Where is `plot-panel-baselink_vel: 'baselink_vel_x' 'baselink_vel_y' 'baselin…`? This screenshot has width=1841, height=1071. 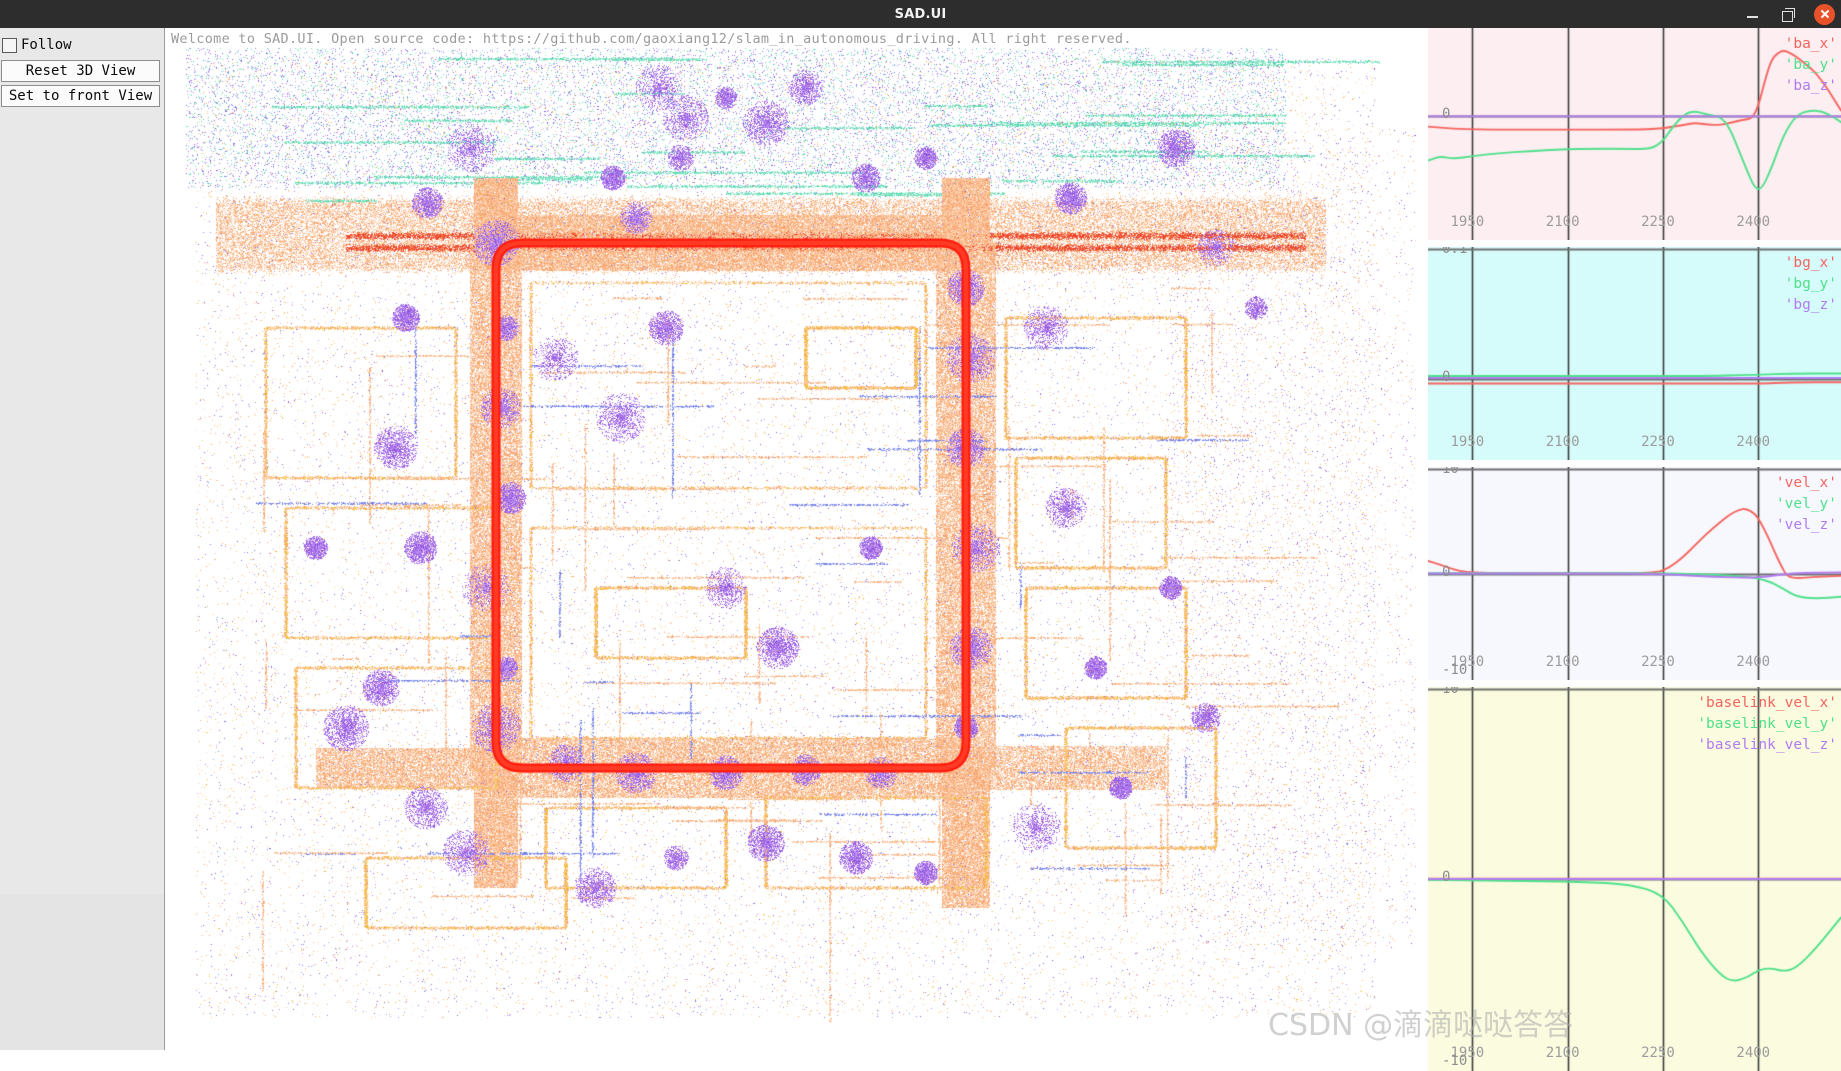 plot-panel-baselink_vel: 'baselink_vel_x' 'baselink_vel_y' 'baselin… is located at coordinates (1634, 879).